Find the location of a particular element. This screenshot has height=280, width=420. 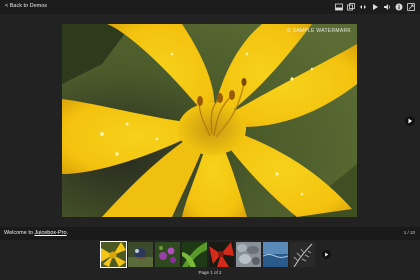

open-image-icon is located at coordinates (351, 7).